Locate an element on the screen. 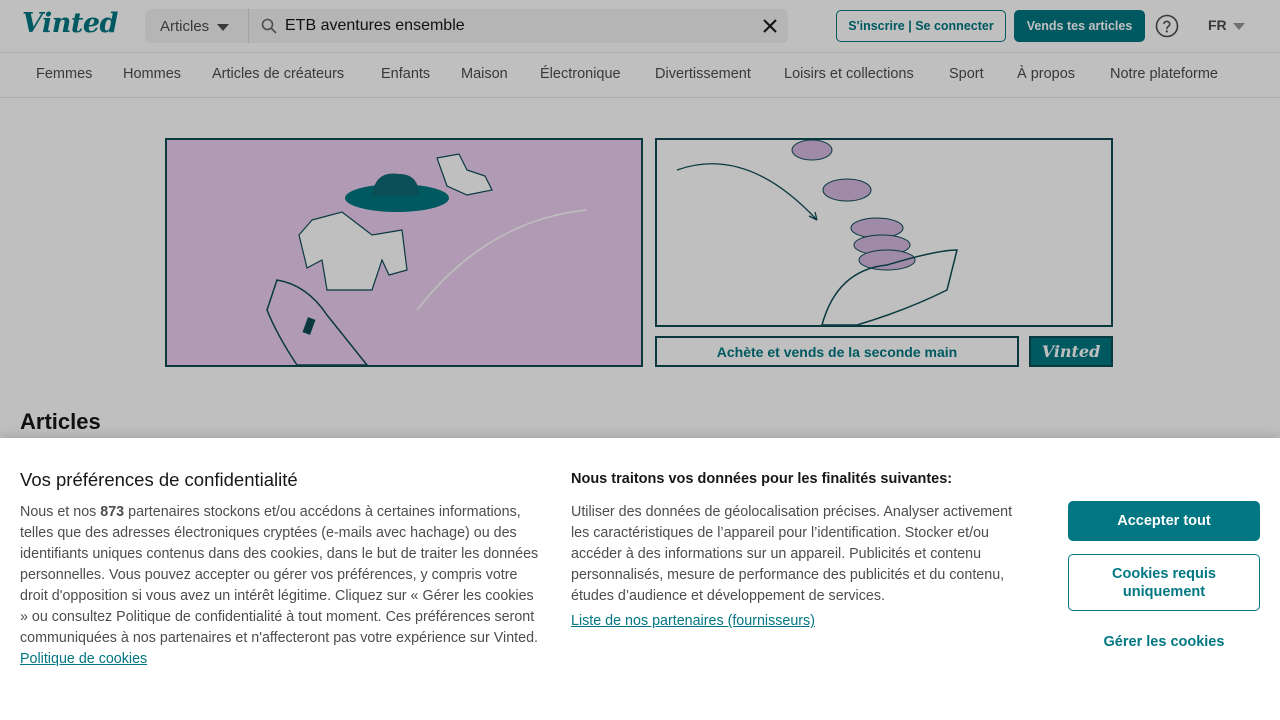 This screenshot has width=1280, height=720. nav-item-femmes: Femmes is located at coordinates (64, 74).